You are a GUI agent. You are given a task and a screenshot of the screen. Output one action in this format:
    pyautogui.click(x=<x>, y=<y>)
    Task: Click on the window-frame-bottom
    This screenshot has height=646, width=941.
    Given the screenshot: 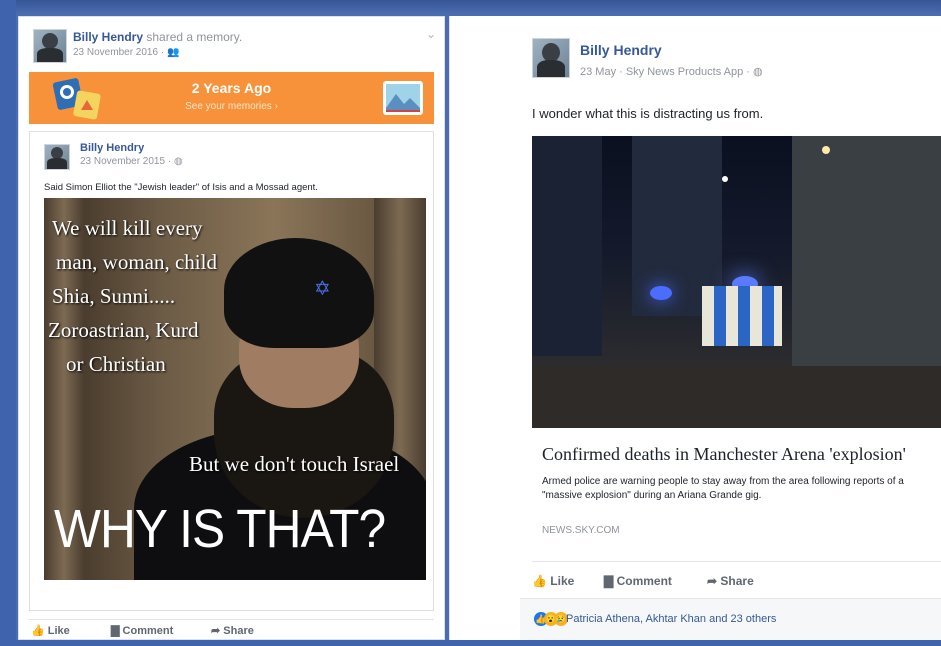 What is the action you would take?
    pyautogui.click(x=470, y=643)
    